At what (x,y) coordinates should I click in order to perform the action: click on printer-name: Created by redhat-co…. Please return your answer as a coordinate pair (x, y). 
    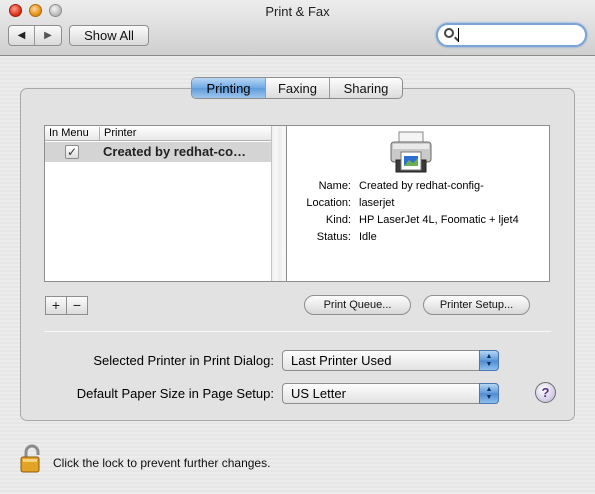
    Looking at the image, I should click on (175, 151).